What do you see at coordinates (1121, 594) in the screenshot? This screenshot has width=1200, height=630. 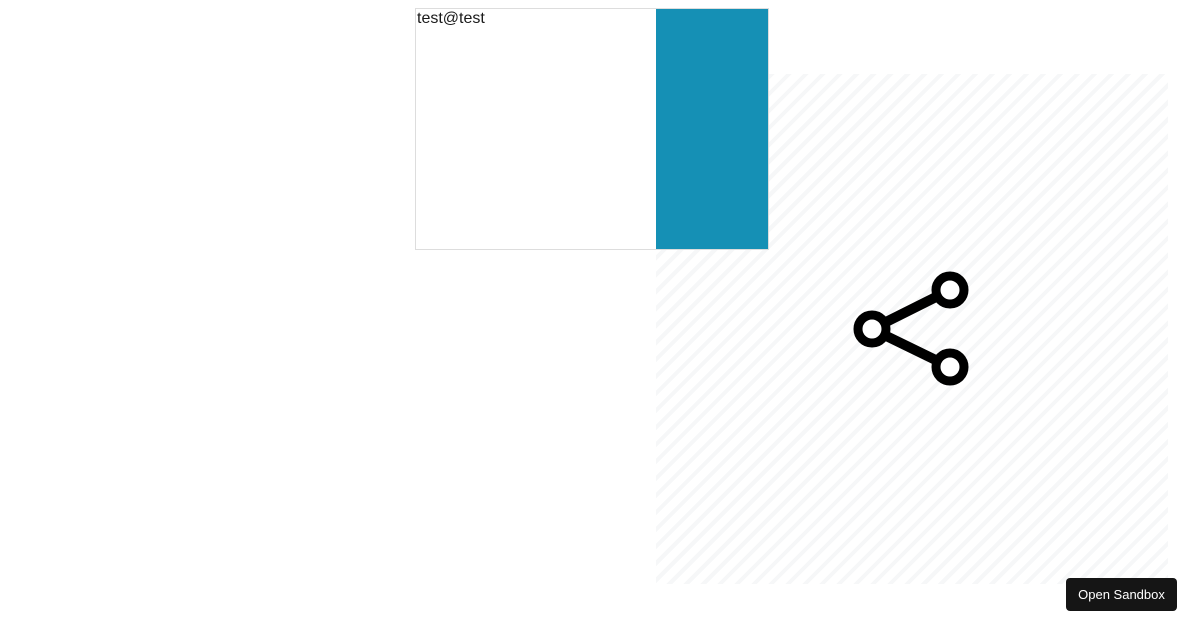 I see `open-sandbox-button: Open Sandbox` at bounding box center [1121, 594].